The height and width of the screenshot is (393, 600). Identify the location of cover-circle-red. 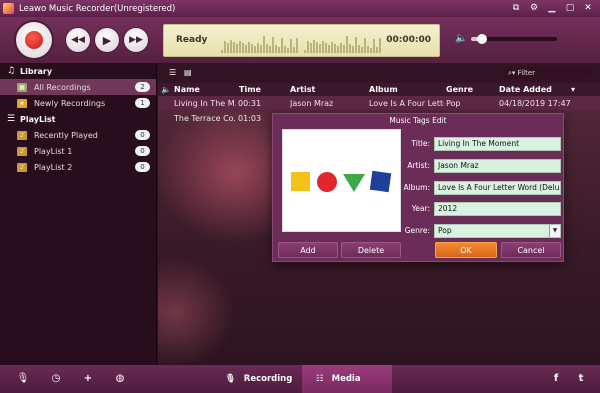
(327, 182).